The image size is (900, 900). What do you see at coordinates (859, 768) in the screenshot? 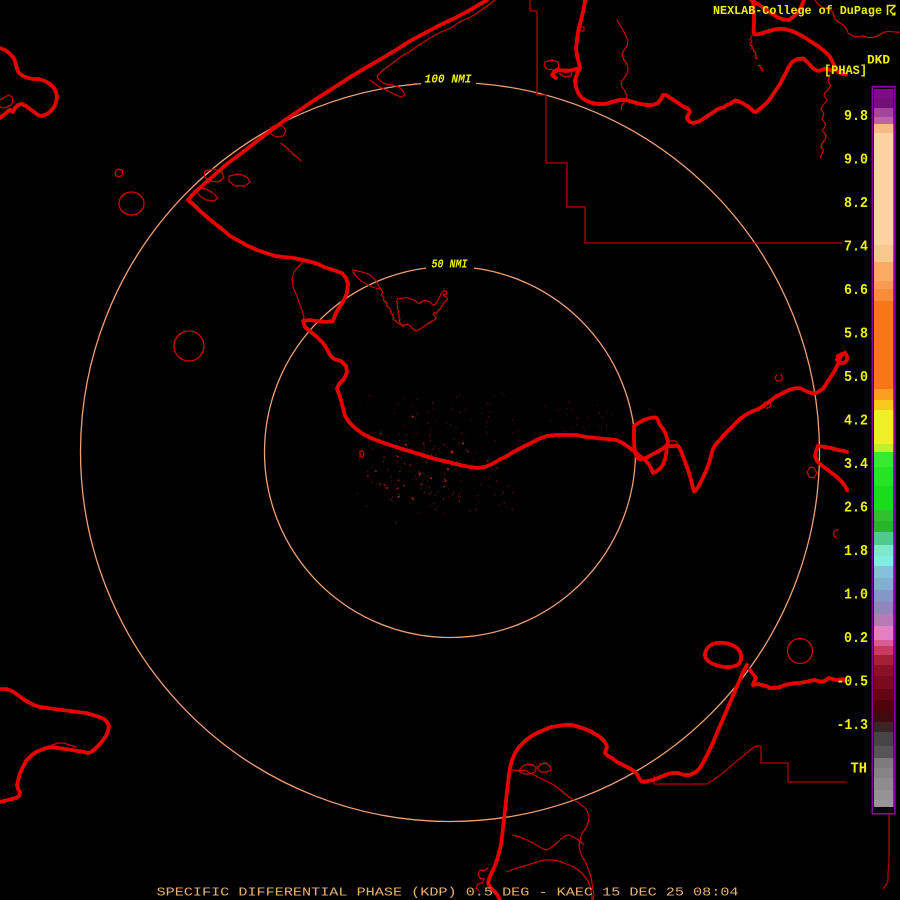
I see `svg-text: TH` at bounding box center [859, 768].